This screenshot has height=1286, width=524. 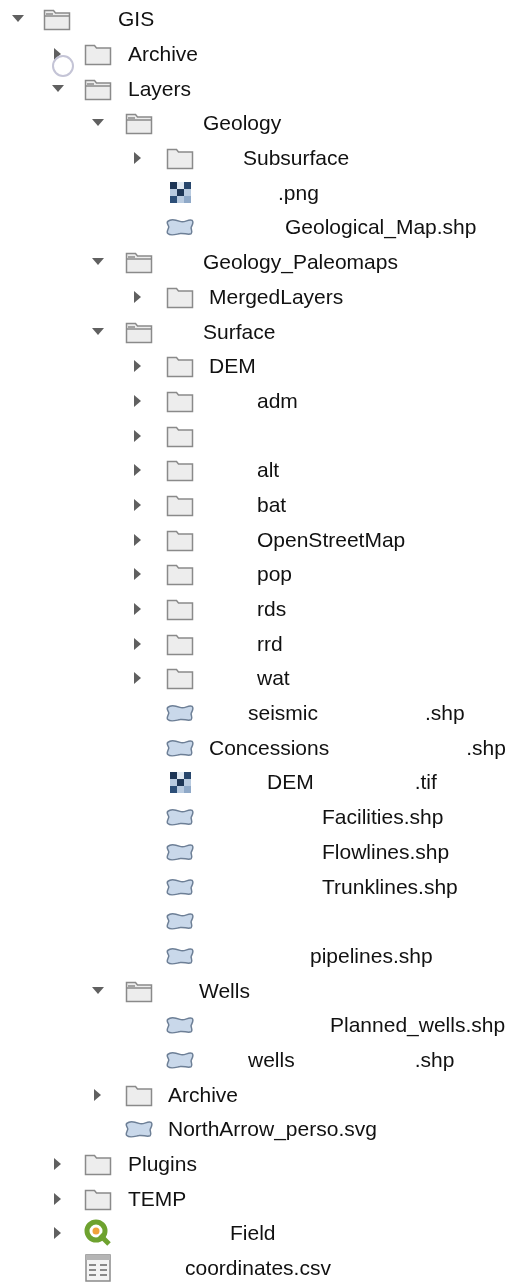 I want to click on tree-item-label: Concessions, so click(x=269, y=747).